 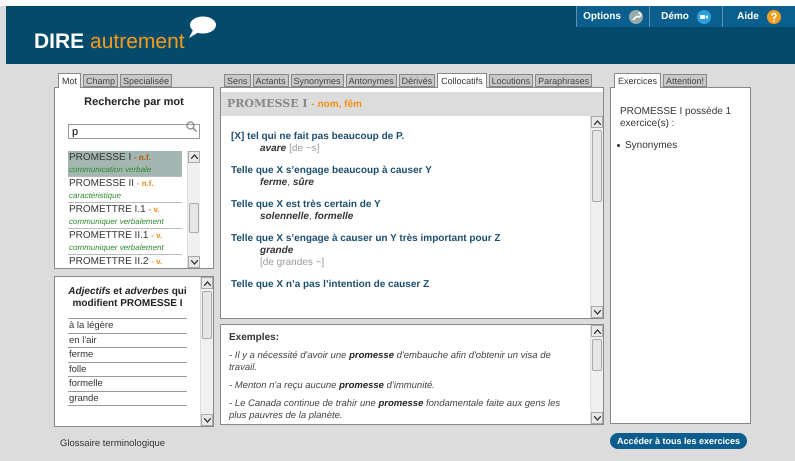 I want to click on collocate-words: grande, so click(x=277, y=251).